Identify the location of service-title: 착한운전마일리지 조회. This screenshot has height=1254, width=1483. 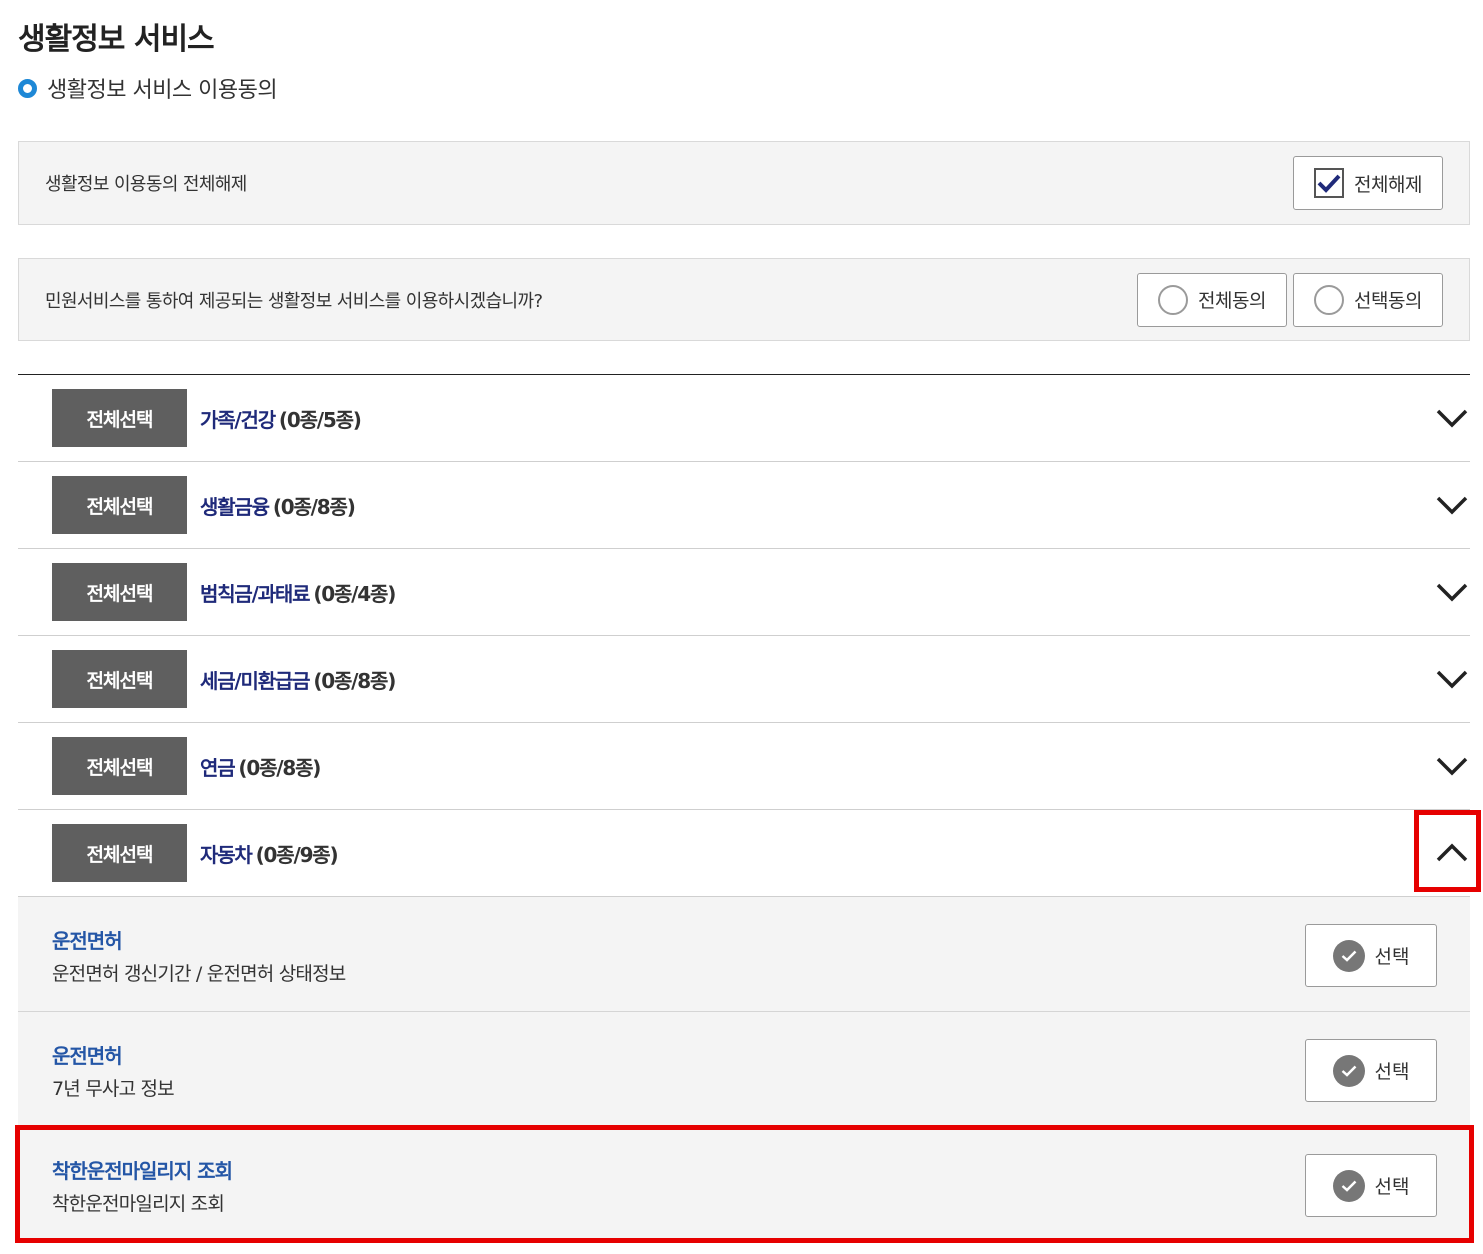
(142, 1171).